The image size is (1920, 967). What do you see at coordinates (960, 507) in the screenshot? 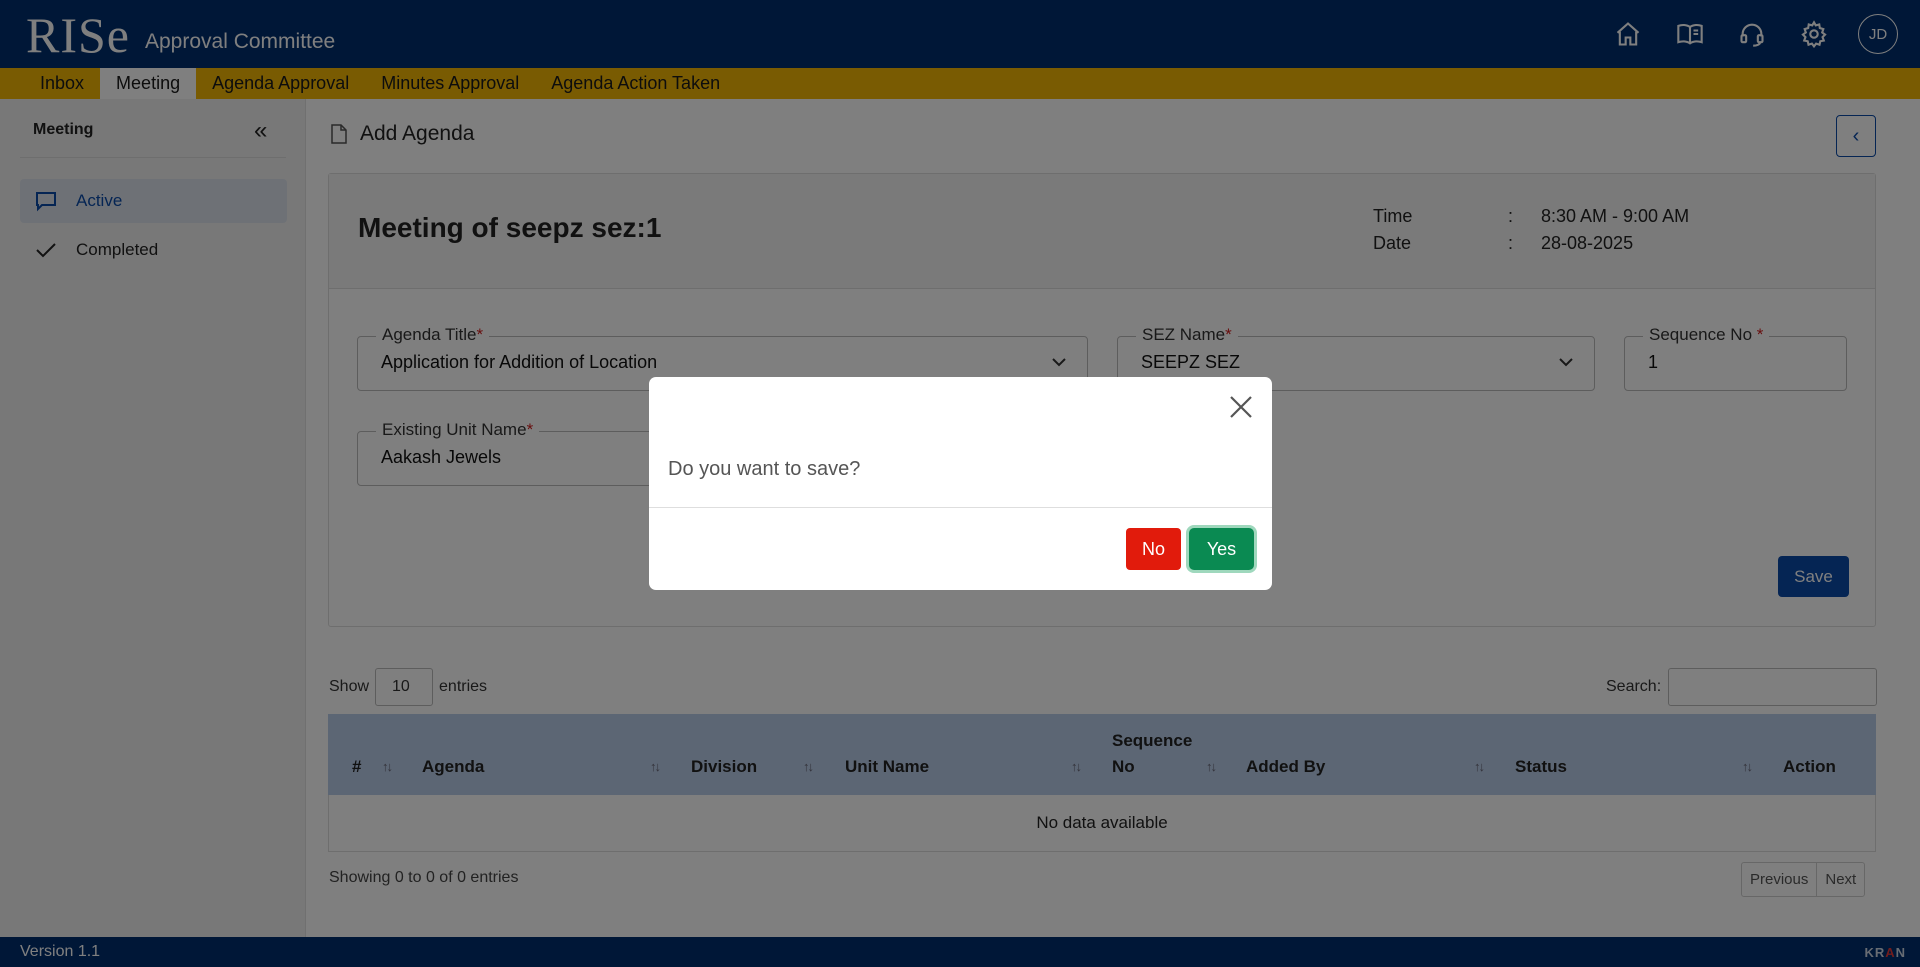
I see `dialog-divider` at bounding box center [960, 507].